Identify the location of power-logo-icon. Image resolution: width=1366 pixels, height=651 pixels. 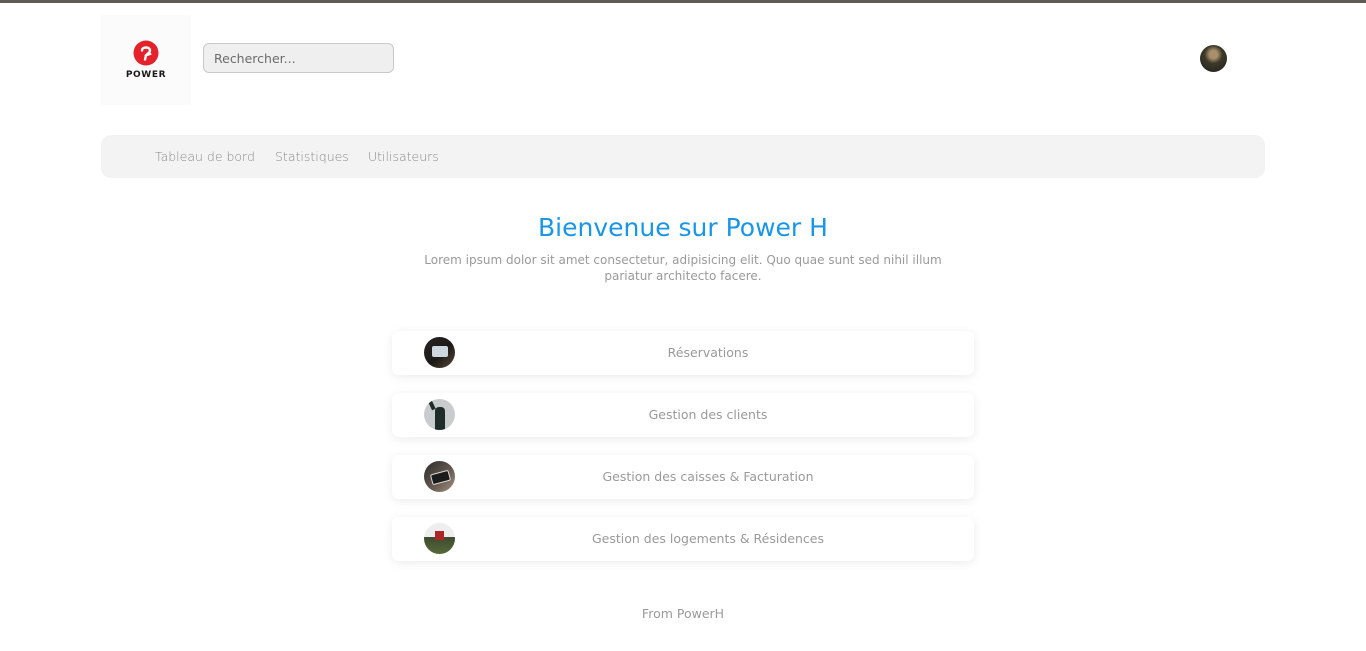
(146, 53).